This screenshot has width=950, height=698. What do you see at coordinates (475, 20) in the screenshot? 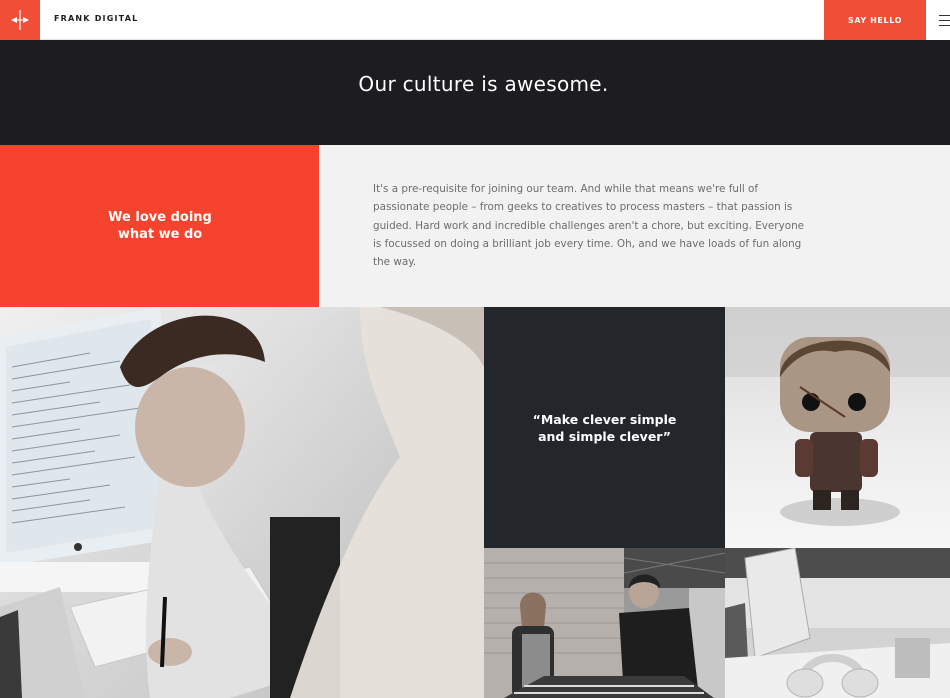
I see `site-header: FRANK DIGITAL SAY HELLO` at bounding box center [475, 20].